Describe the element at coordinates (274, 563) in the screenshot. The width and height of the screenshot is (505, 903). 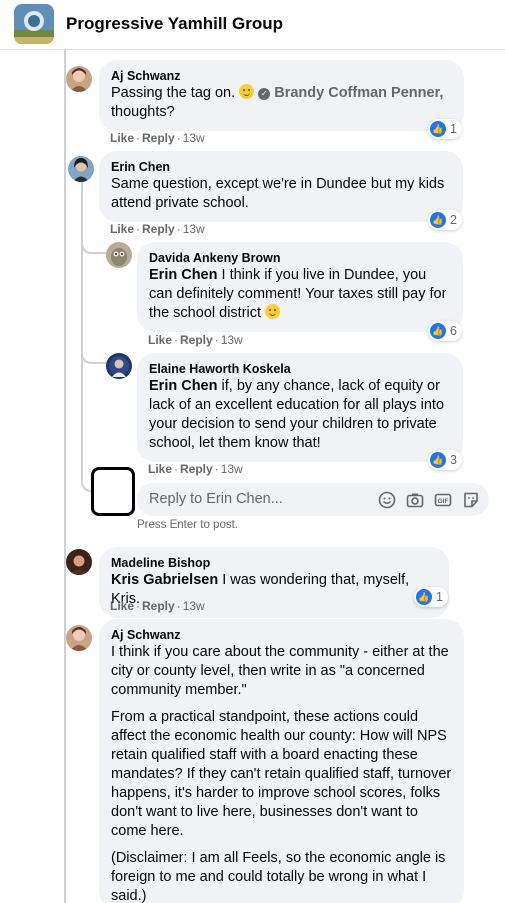
I see `comment-author: Madeline Bishop` at that location.